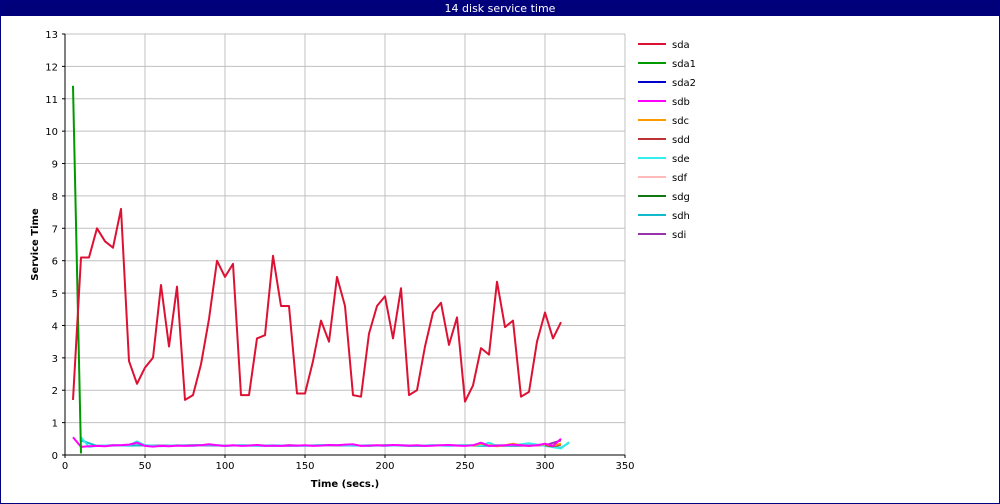  What do you see at coordinates (464, 466) in the screenshot?
I see `x-tick-label: 250` at bounding box center [464, 466].